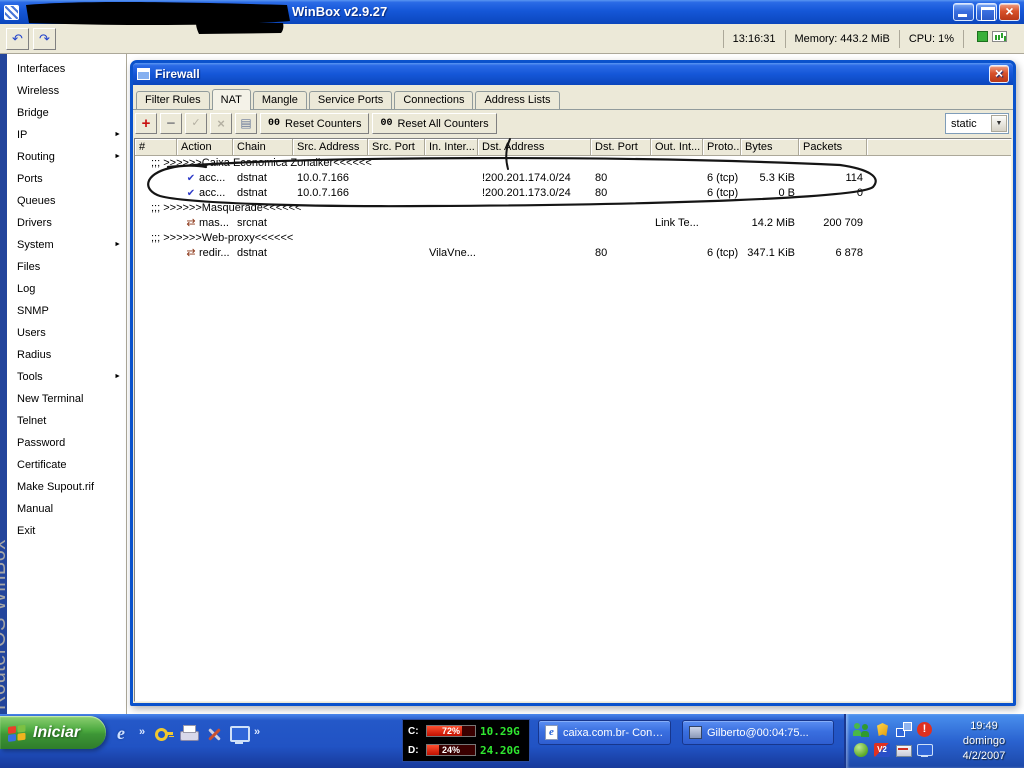  What do you see at coordinates (982, 36) in the screenshot?
I see `link-indicator-icon` at bounding box center [982, 36].